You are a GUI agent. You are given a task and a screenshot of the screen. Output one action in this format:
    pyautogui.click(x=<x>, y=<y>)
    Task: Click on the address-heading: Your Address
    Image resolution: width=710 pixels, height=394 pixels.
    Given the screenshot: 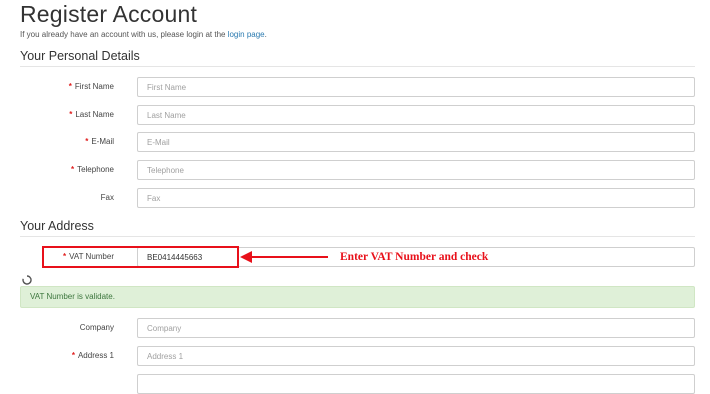 What is the action you would take?
    pyautogui.click(x=57, y=226)
    